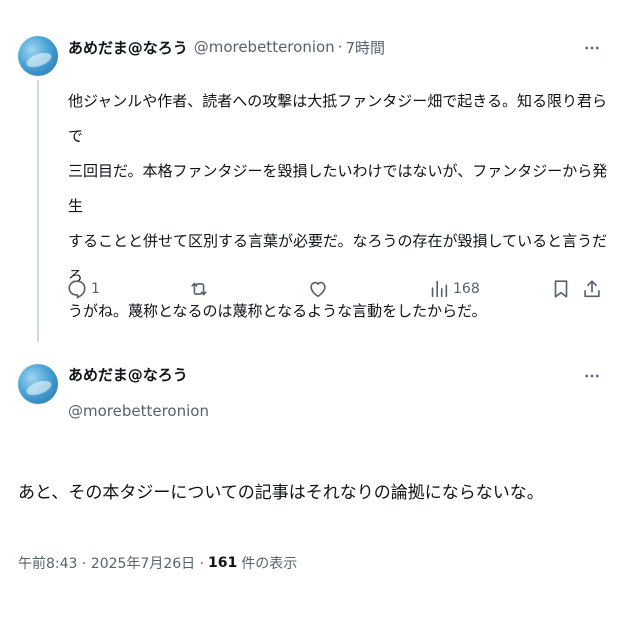 The height and width of the screenshot is (618, 618). Describe the element at coordinates (439, 289) in the screenshot. I see `views-icon` at that location.